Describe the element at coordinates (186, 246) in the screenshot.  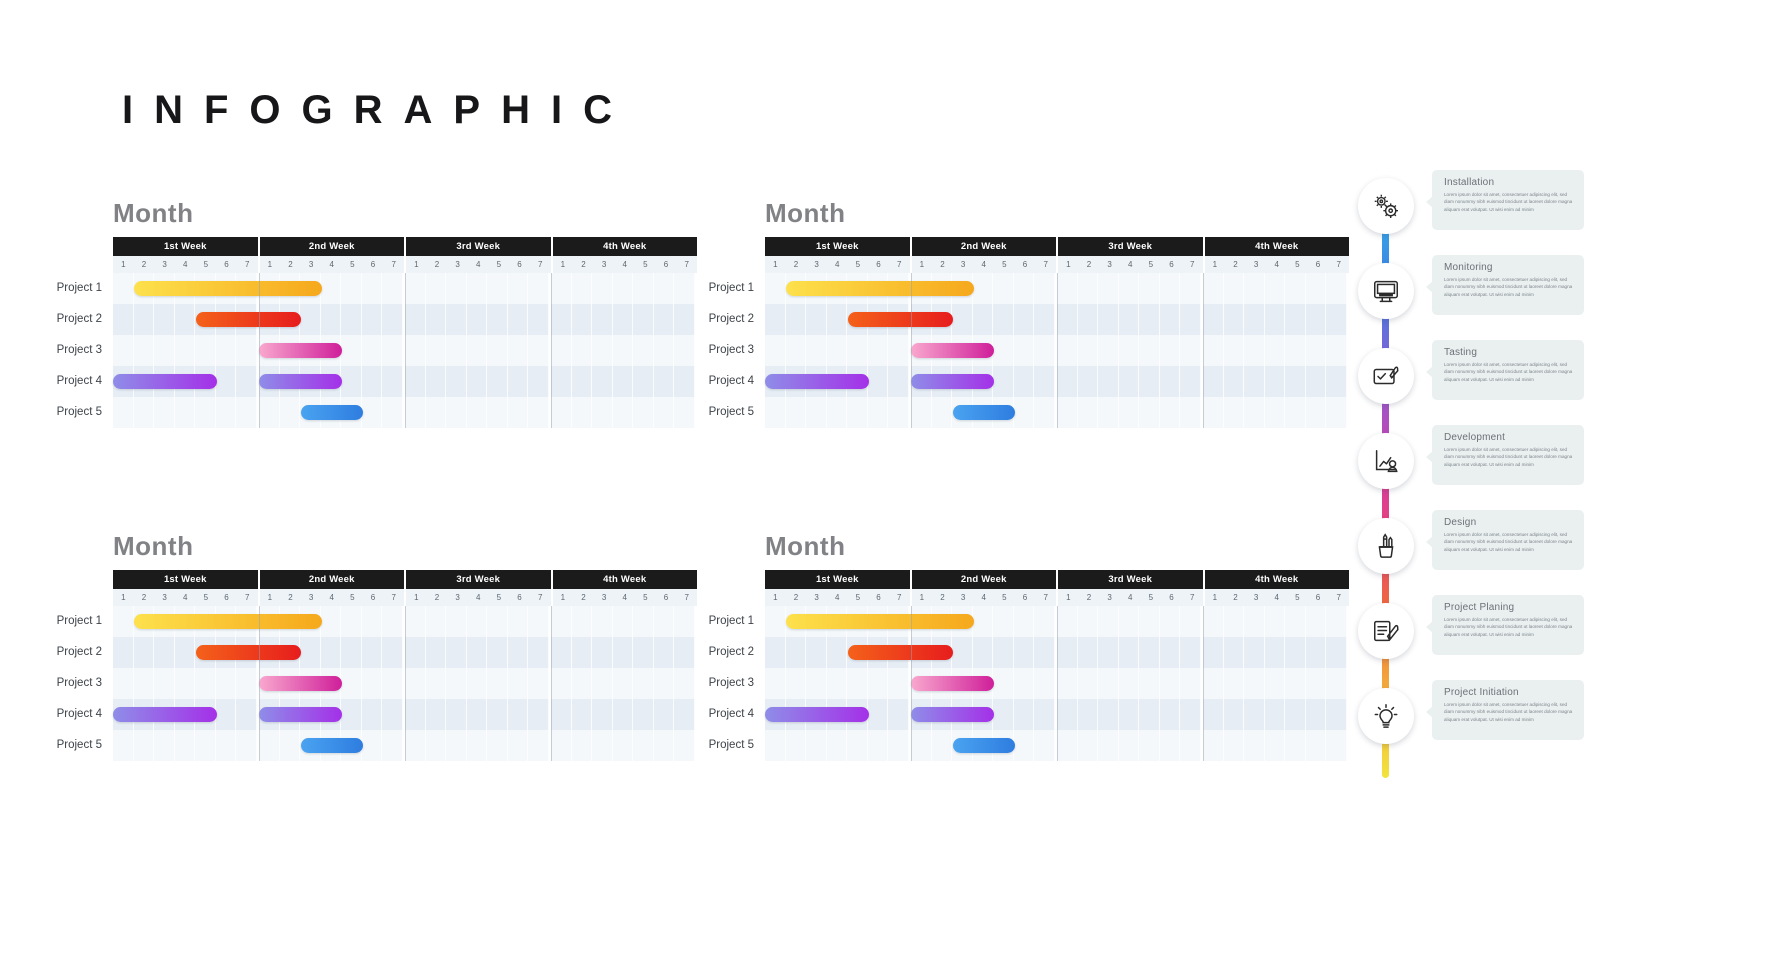
I see `week-header-cell: 1st Week` at that location.